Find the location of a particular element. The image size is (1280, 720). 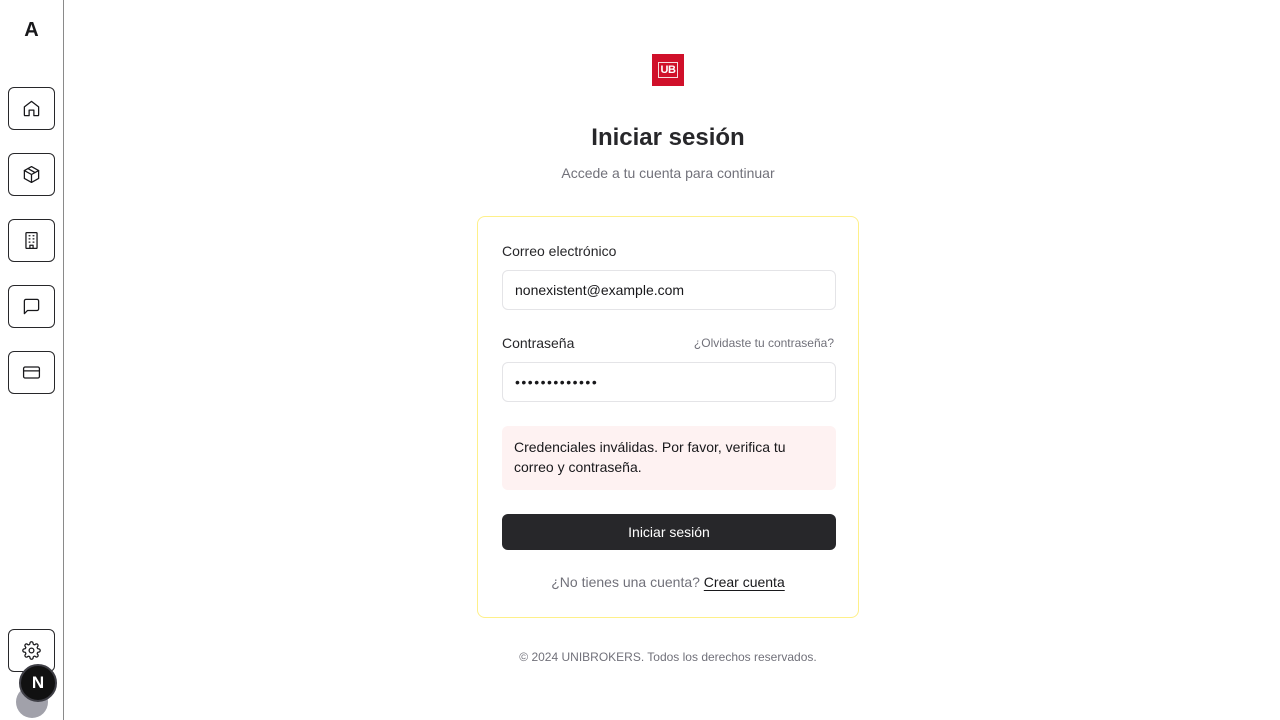

page-title: Iniciar sesión is located at coordinates (668, 137).